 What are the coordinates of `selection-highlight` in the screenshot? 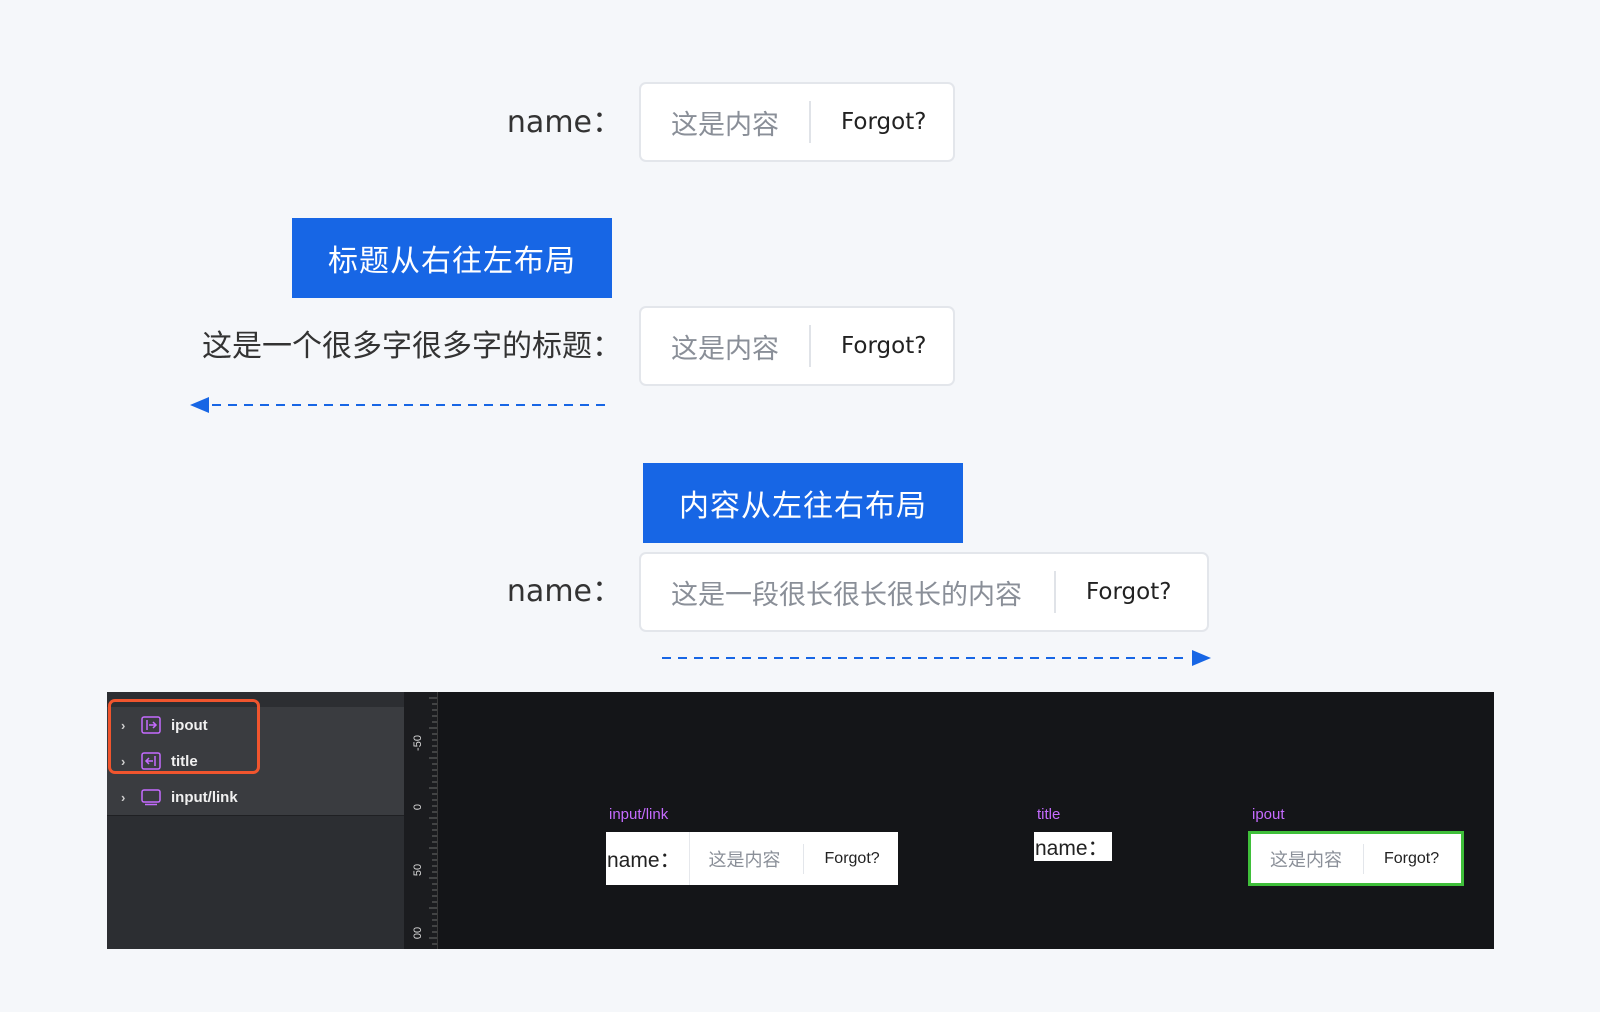 It's located at (184, 736).